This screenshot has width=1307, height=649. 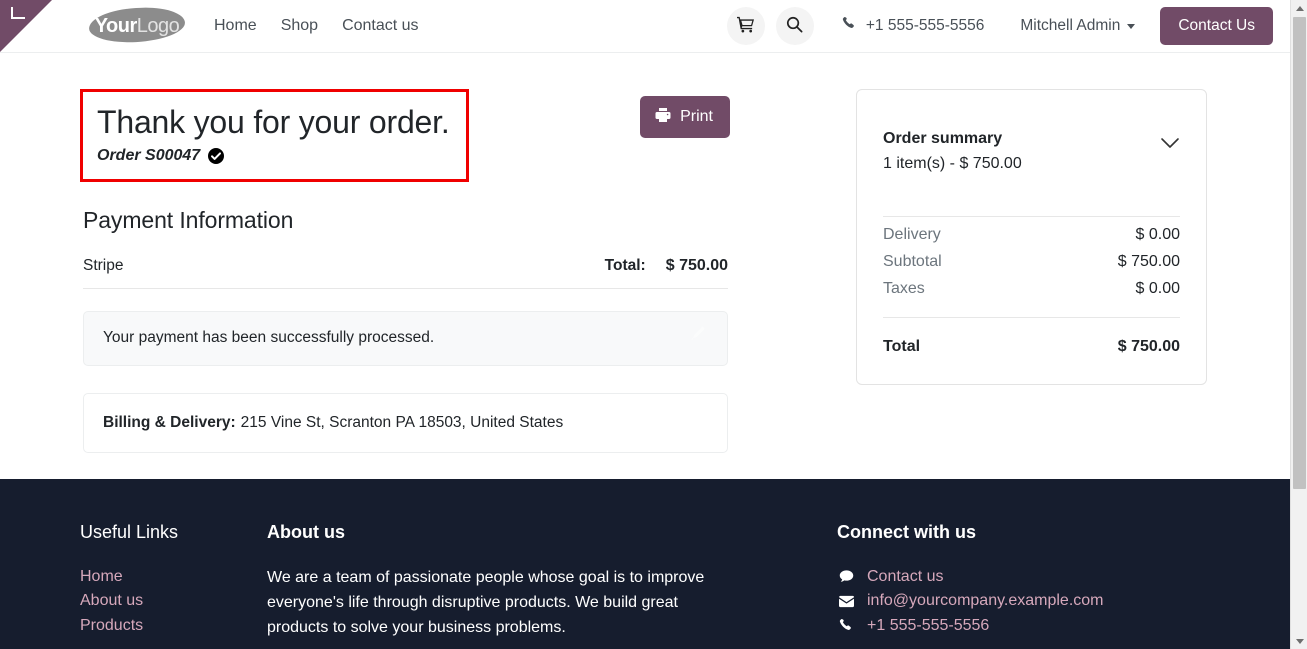 I want to click on triangle-up-icon, so click(x=1299, y=8).